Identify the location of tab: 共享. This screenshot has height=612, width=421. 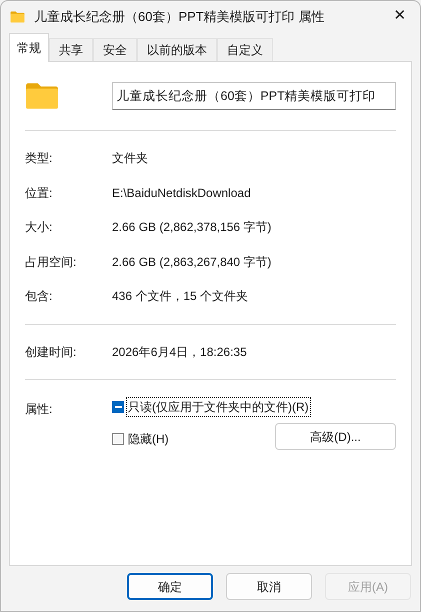
(71, 49).